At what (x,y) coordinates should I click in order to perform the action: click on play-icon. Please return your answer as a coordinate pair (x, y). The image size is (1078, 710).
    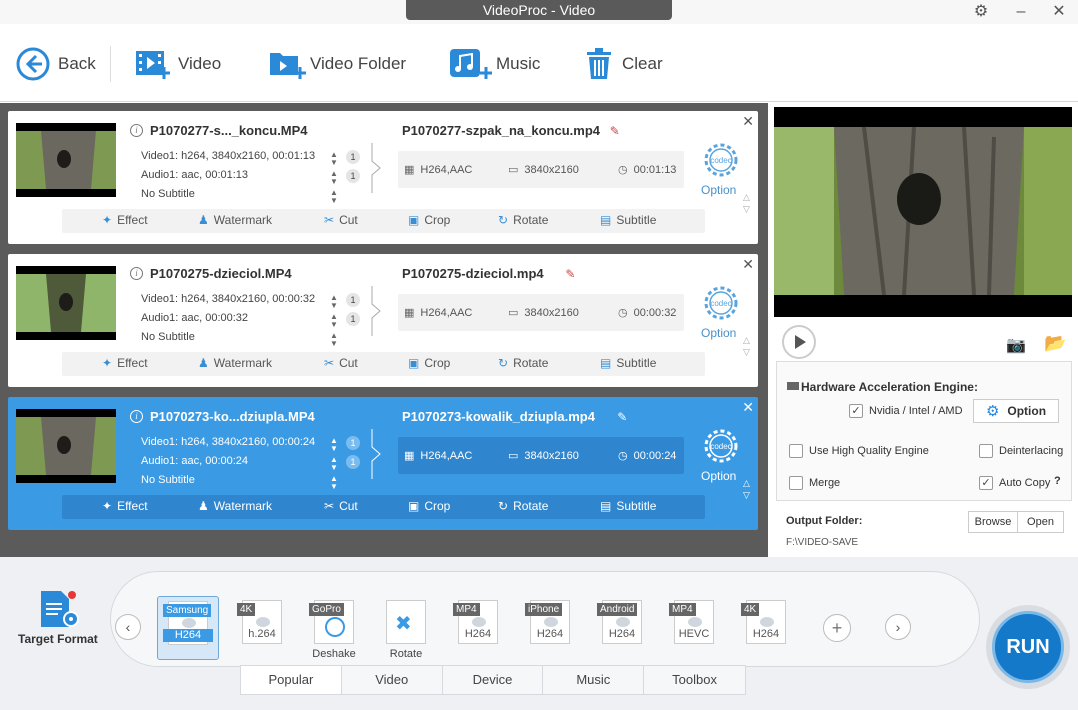
    Looking at the image, I should click on (800, 342).